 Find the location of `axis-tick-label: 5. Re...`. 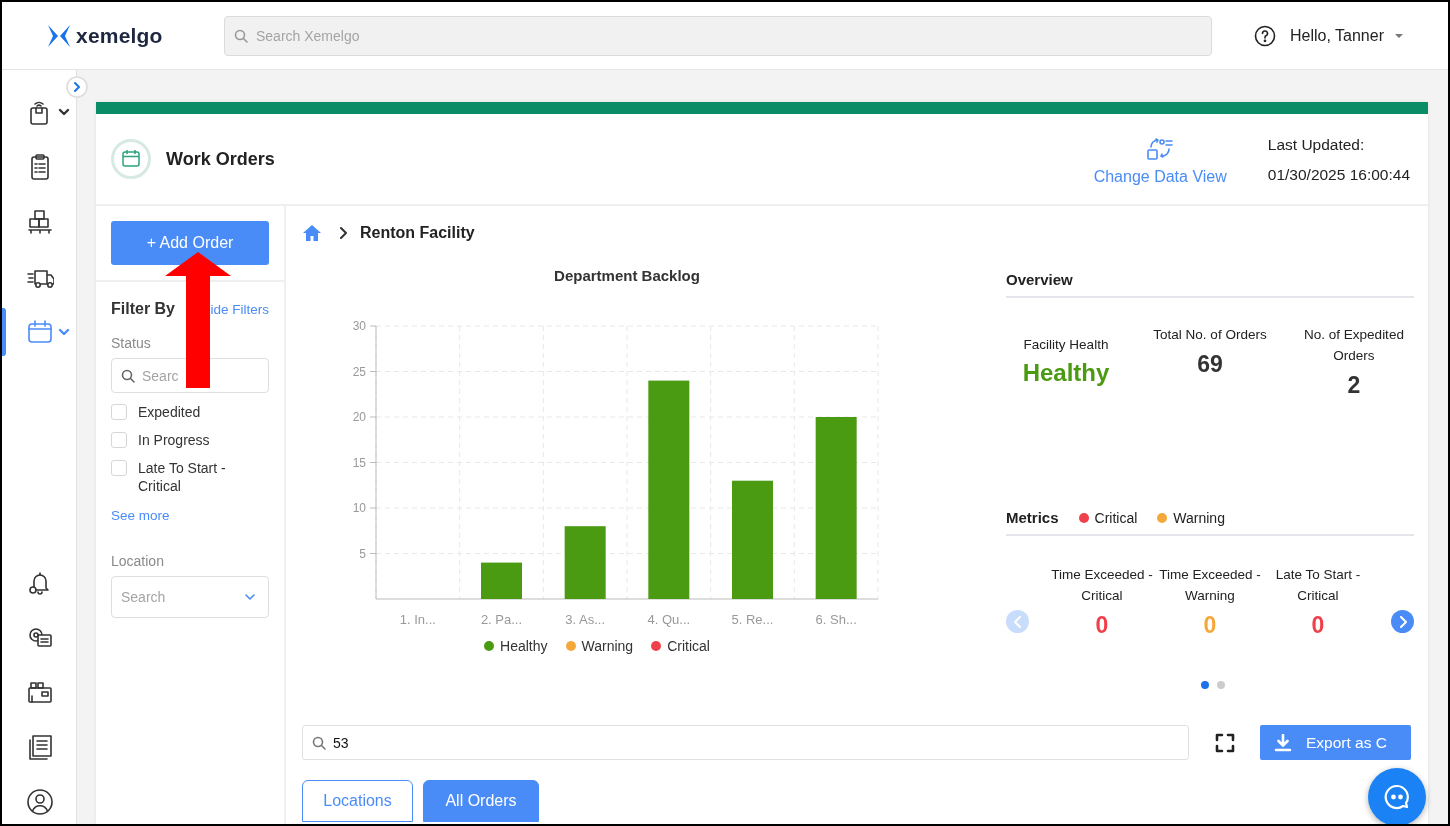

axis-tick-label: 5. Re... is located at coordinates (752, 619).